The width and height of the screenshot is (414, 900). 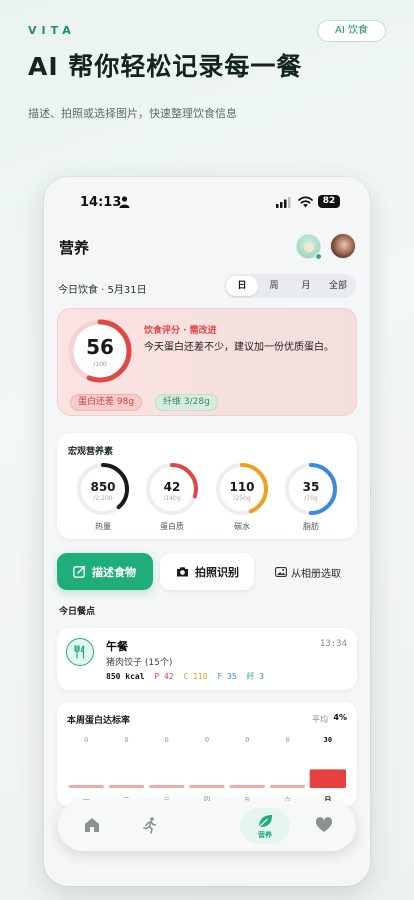 I want to click on image-icon, so click(x=281, y=572).